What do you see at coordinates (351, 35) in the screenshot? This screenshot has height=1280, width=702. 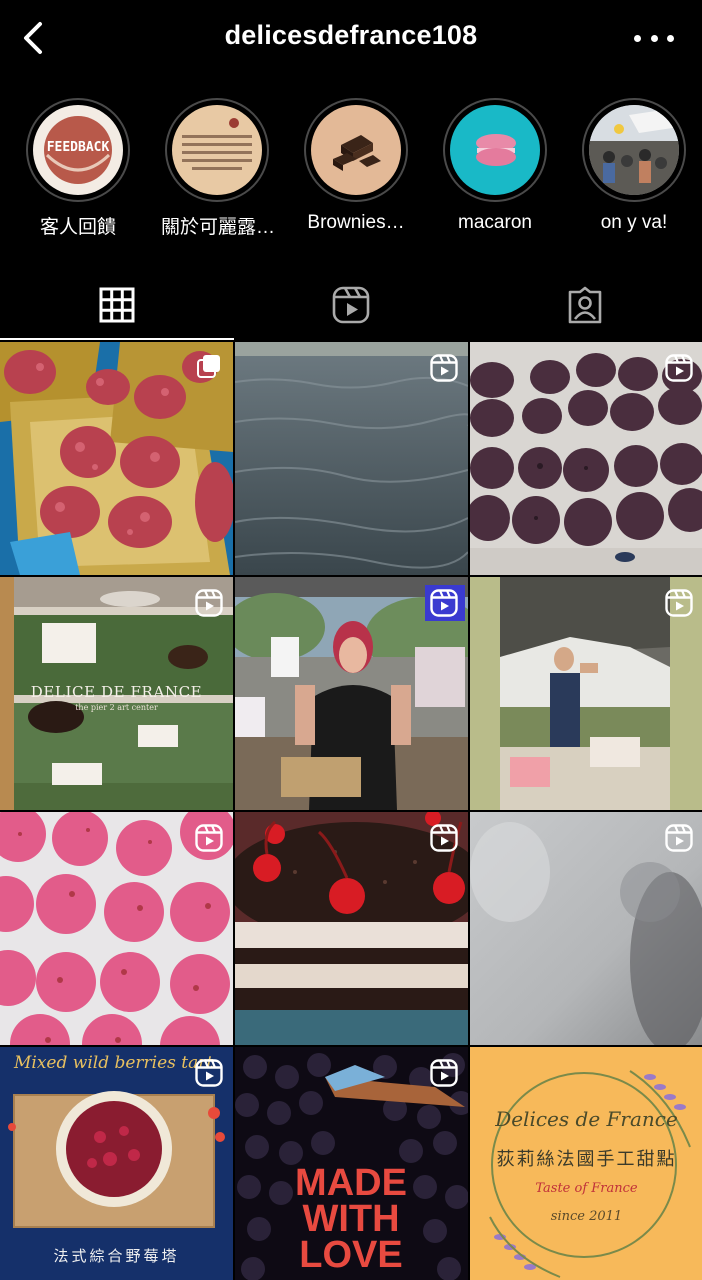 I see `profile-username: delicesdefrance108` at bounding box center [351, 35].